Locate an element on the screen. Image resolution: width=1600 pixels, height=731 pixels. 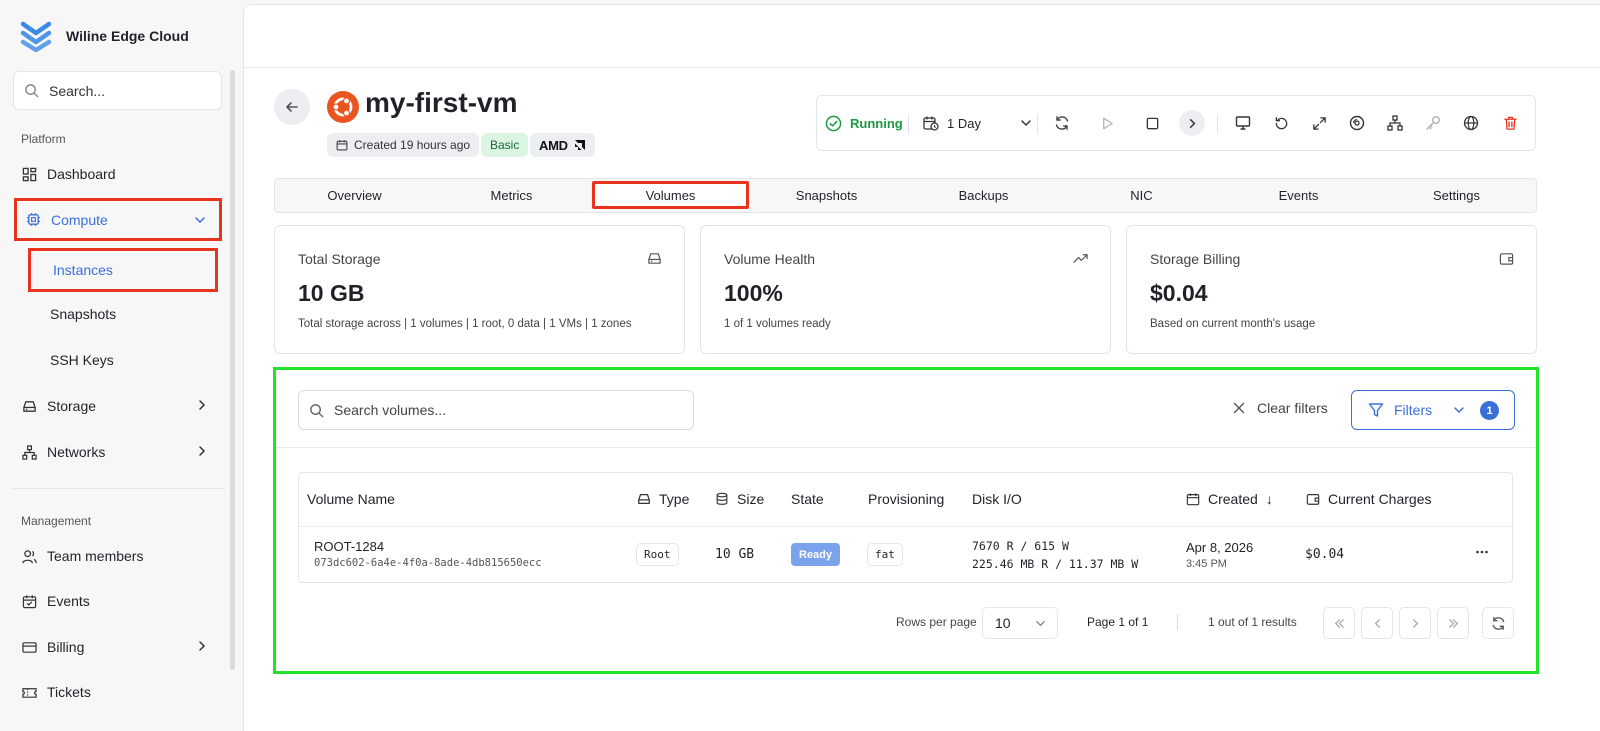
management-section-label: Management is located at coordinates (56, 521).